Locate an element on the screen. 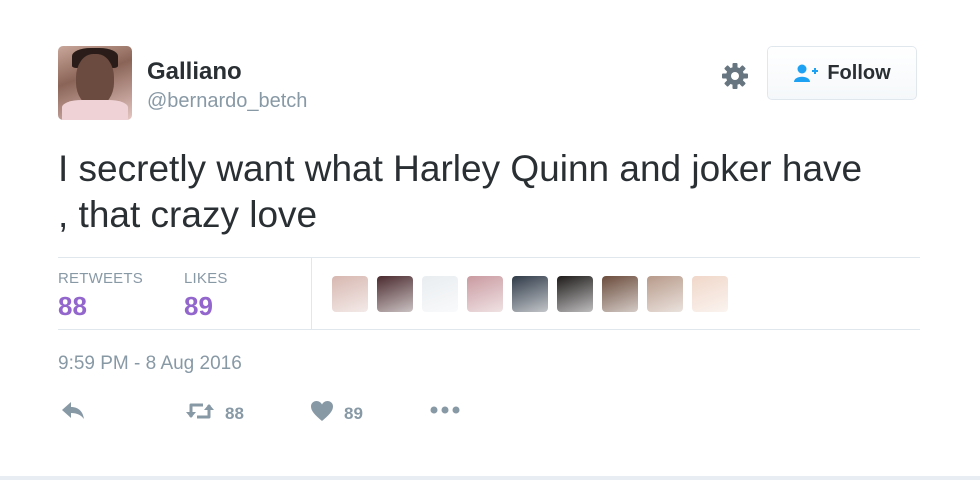  retweet-icon is located at coordinates (200, 413).